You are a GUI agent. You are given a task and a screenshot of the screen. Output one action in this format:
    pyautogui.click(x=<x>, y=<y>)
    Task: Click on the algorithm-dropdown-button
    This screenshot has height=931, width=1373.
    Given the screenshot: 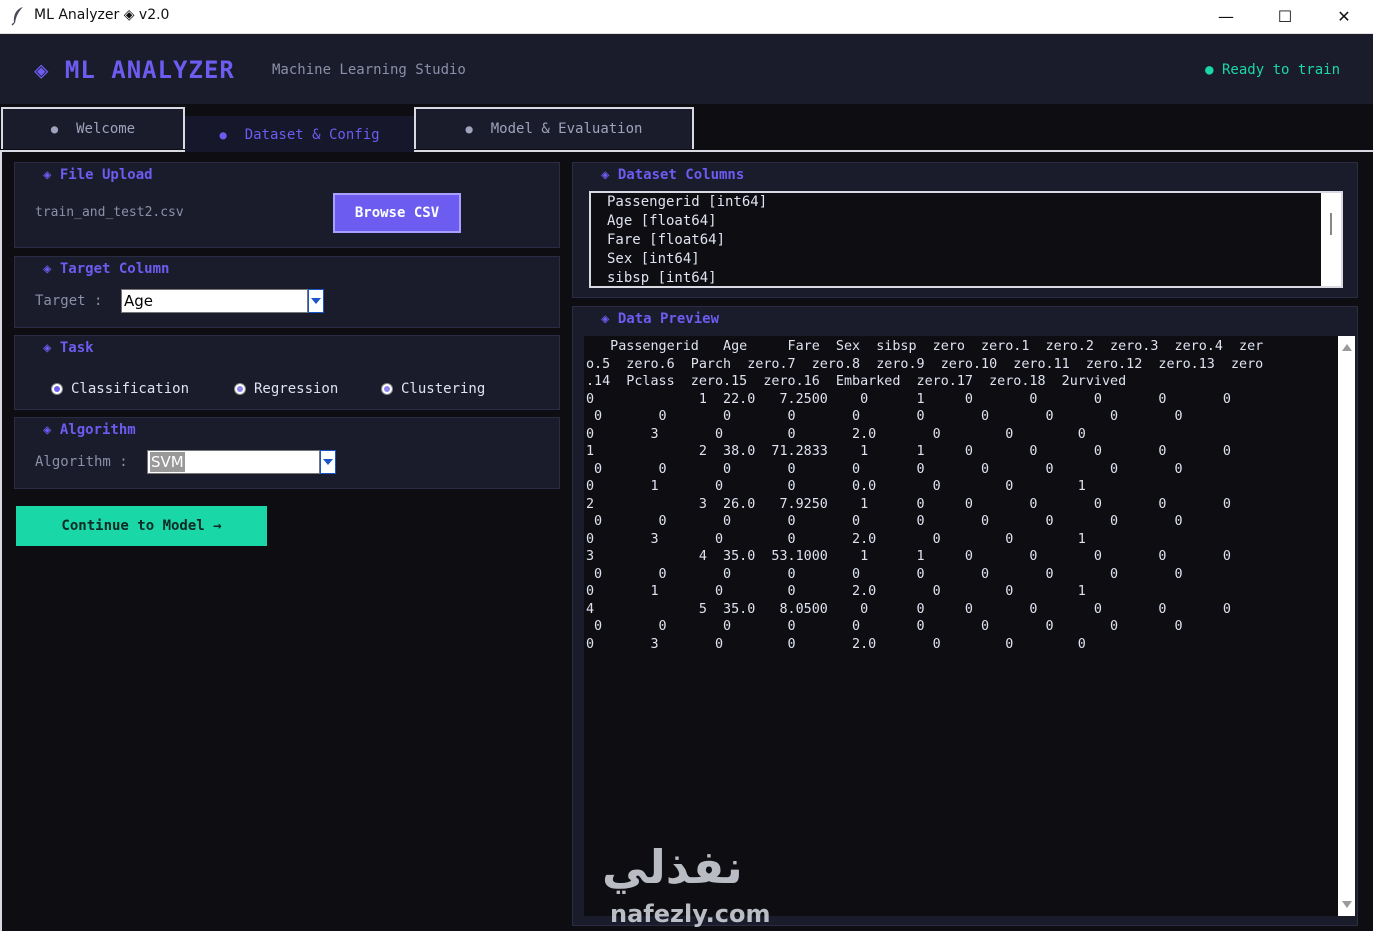 What is the action you would take?
    pyautogui.click(x=328, y=462)
    